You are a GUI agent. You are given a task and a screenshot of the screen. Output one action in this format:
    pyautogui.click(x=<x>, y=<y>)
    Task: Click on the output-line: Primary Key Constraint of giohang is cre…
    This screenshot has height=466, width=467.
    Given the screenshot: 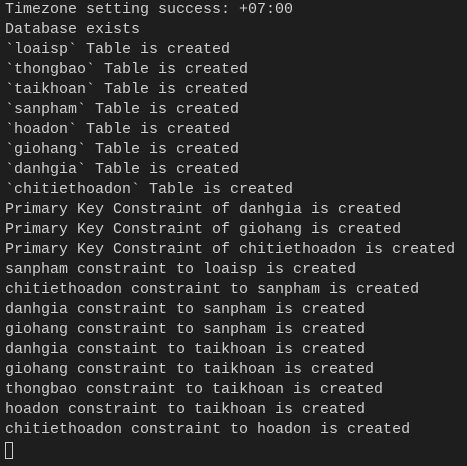 What is the action you would take?
    pyautogui.click(x=203, y=229)
    